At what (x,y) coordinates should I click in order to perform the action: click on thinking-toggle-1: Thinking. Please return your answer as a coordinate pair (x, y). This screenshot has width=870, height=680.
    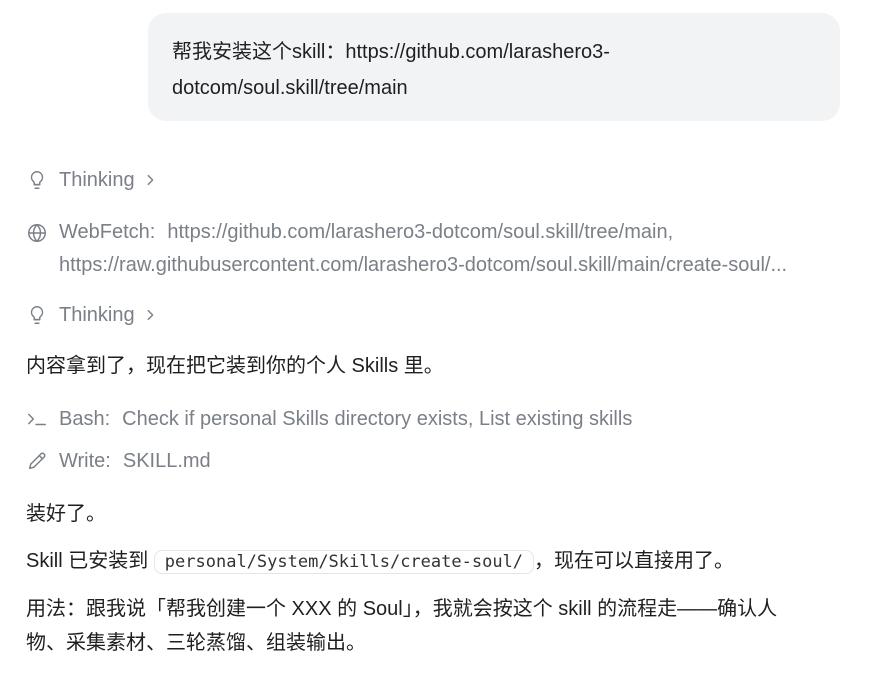
    Looking at the image, I should click on (435, 180).